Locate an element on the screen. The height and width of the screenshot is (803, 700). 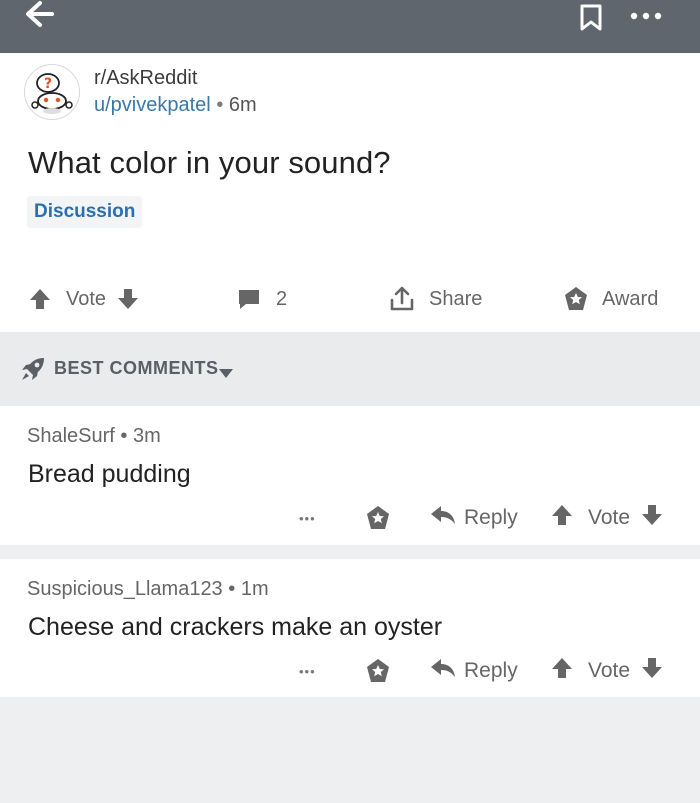
bookmark-icon is located at coordinates (591, 17).